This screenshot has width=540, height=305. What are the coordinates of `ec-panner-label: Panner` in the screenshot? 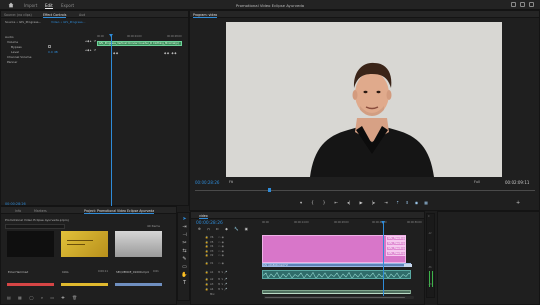 It's located at (12, 62).